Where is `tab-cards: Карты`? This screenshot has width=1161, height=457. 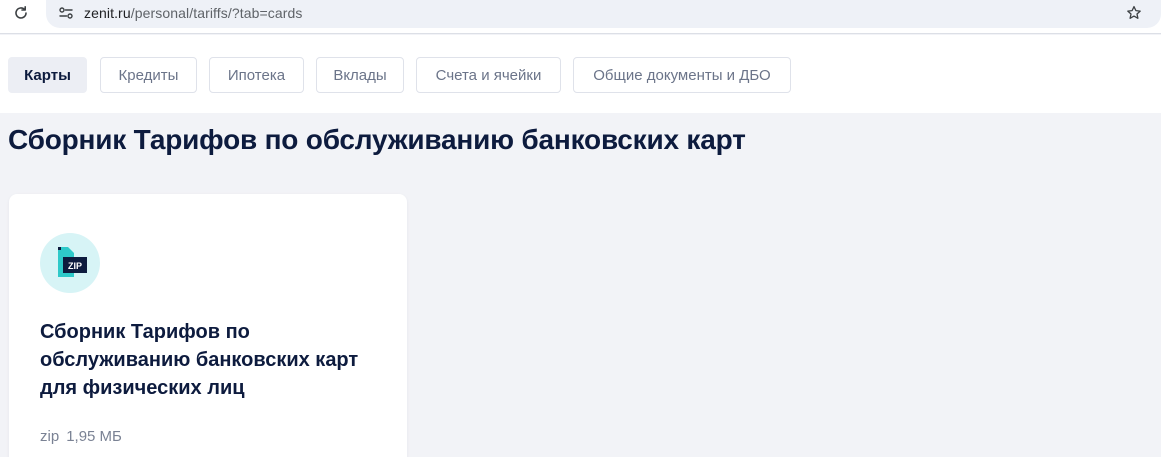 tab-cards: Карты is located at coordinates (47, 75).